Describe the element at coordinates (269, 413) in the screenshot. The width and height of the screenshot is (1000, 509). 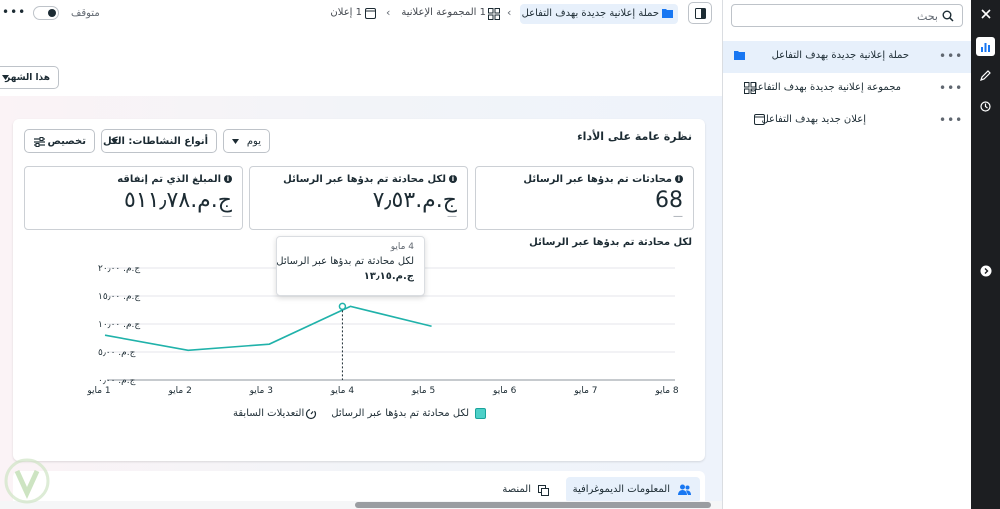
I see `legend-label-history: التعديلات السابقة` at that location.